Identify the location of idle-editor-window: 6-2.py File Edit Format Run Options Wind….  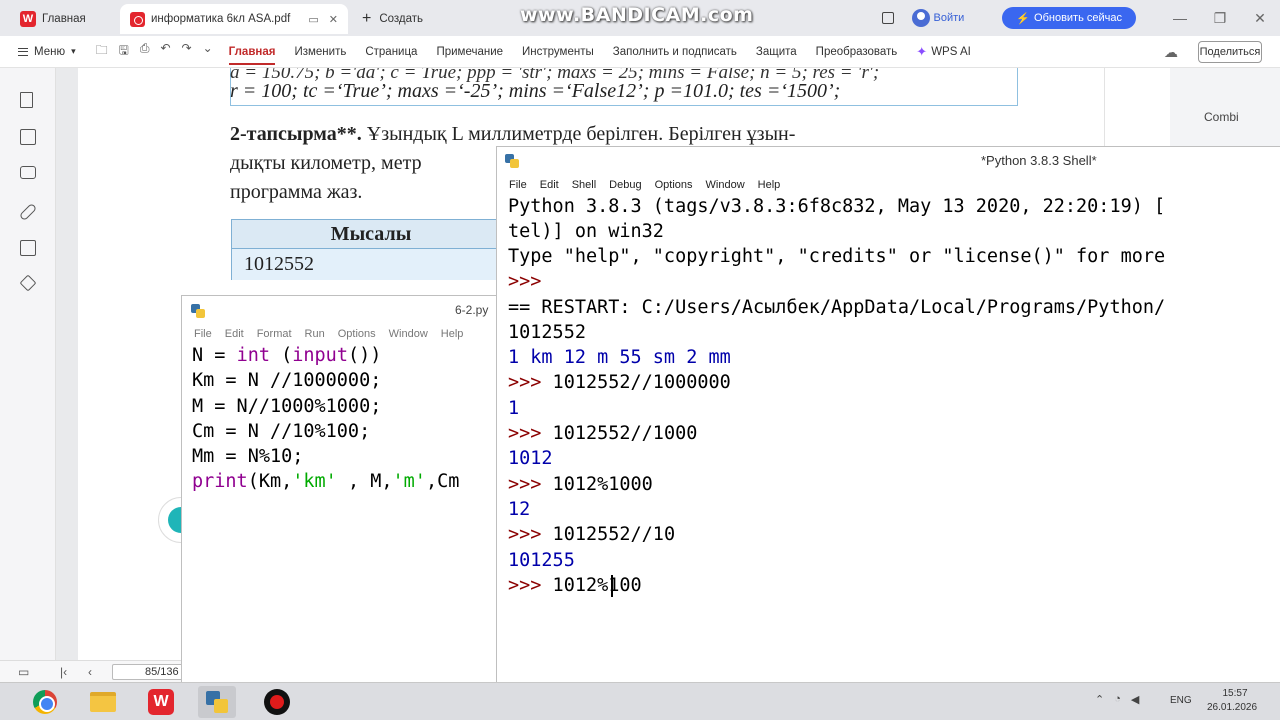
(341, 490).